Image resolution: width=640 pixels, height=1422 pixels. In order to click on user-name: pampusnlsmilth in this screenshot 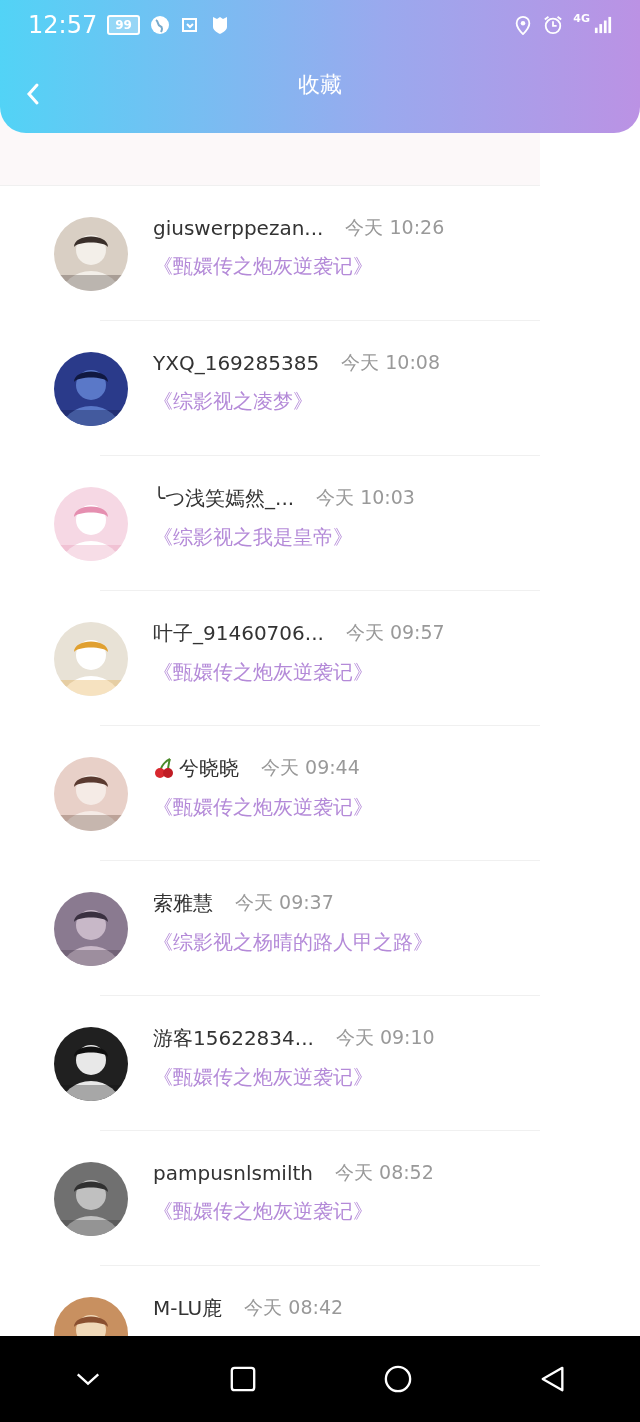, I will do `click(233, 1172)`.